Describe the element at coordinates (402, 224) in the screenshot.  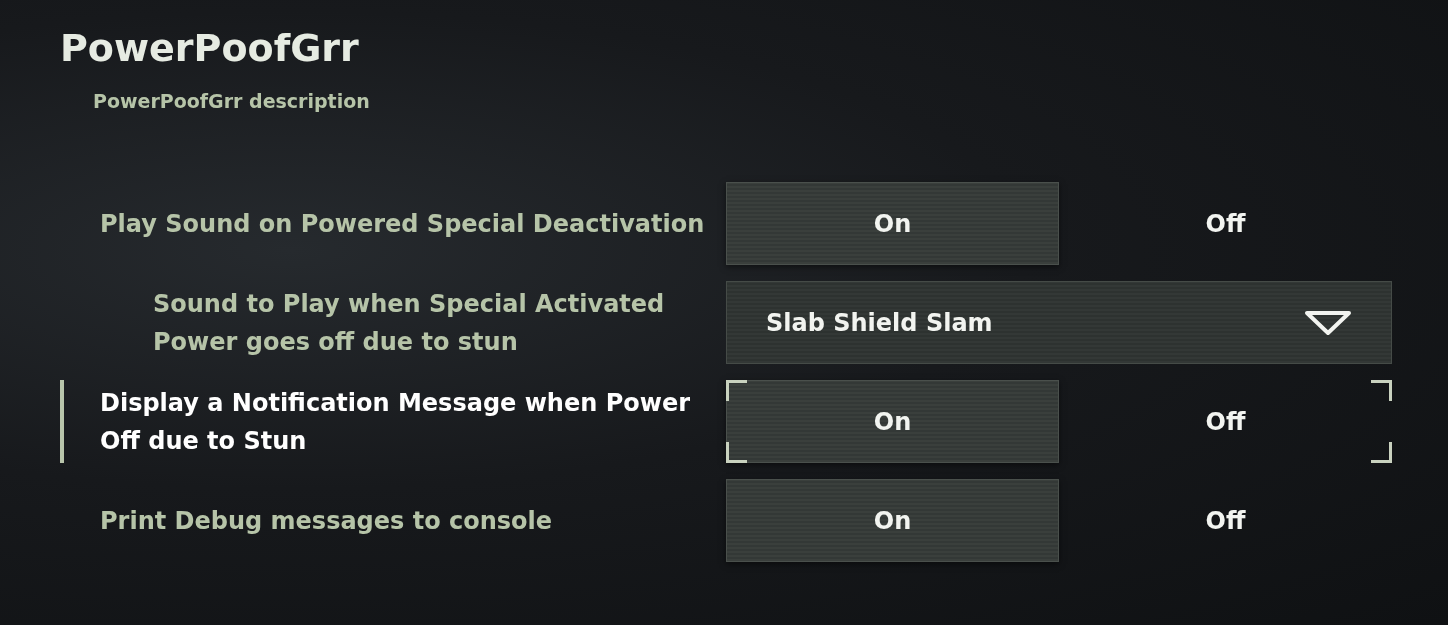
I see `setting-label: Play Sound on Powered Special Deactivation` at that location.